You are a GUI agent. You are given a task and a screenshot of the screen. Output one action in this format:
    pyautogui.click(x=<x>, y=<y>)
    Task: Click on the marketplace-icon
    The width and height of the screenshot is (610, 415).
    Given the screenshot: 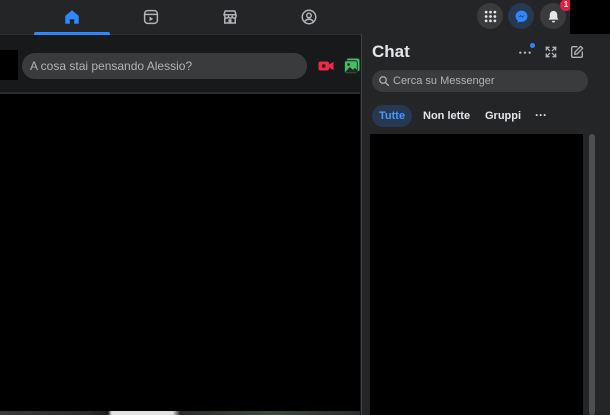 What is the action you would take?
    pyautogui.click(x=230, y=17)
    